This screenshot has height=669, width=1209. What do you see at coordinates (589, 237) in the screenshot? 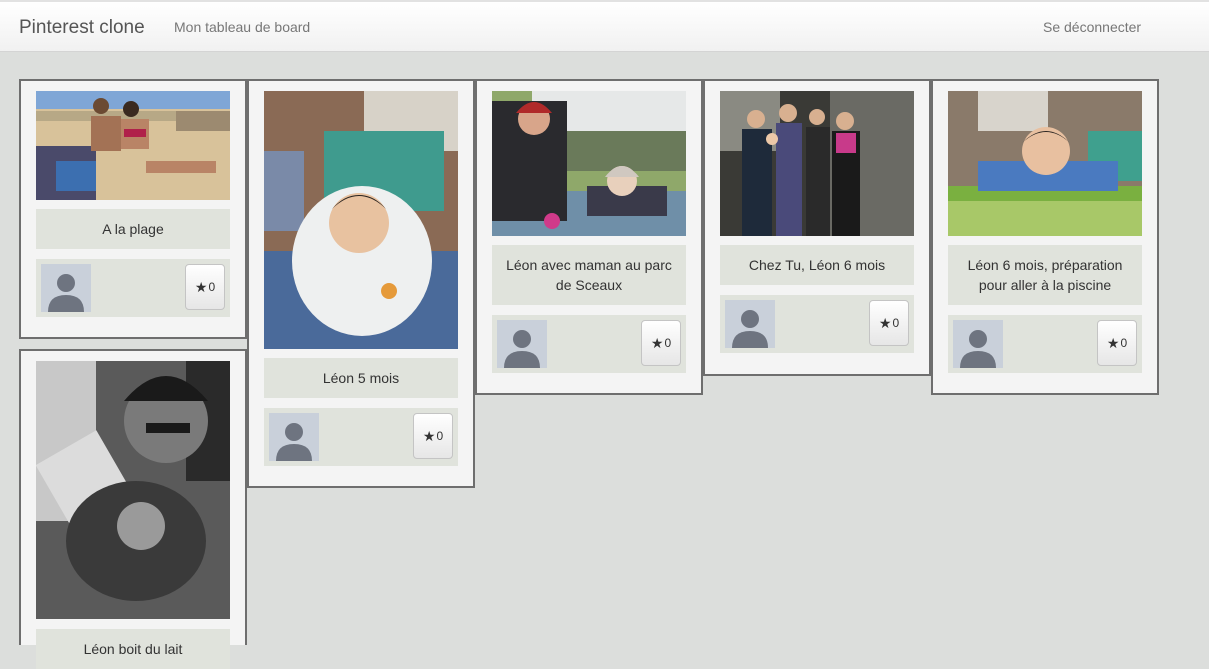
I see `pin-card: Léon avec maman au parc de Sceaux ★ 0` at bounding box center [589, 237].